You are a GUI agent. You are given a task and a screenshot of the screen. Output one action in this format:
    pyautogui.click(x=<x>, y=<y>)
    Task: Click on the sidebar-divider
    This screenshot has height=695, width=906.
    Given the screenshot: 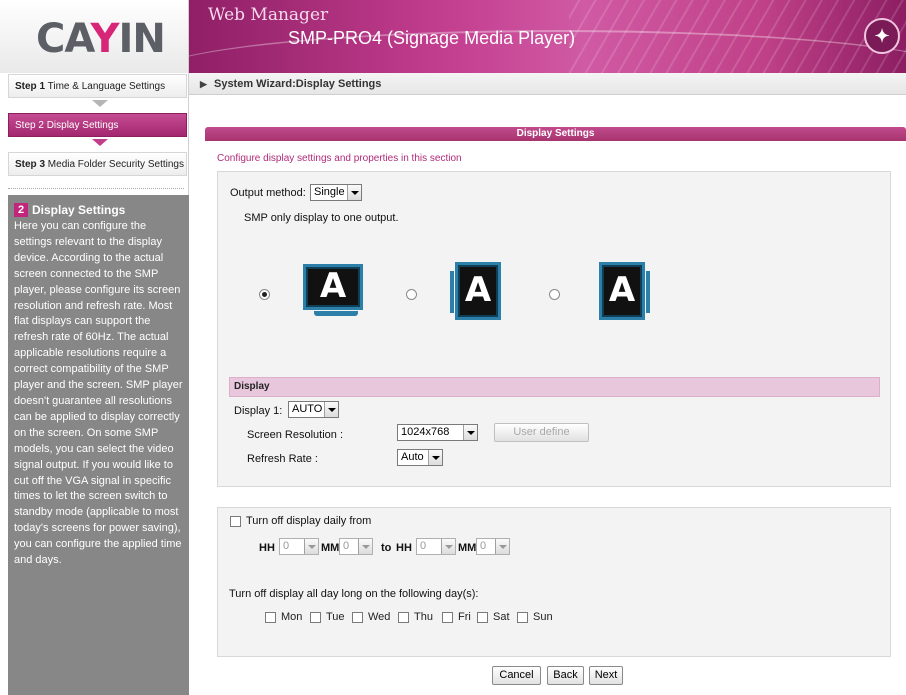 What is the action you would take?
    pyautogui.click(x=96, y=188)
    